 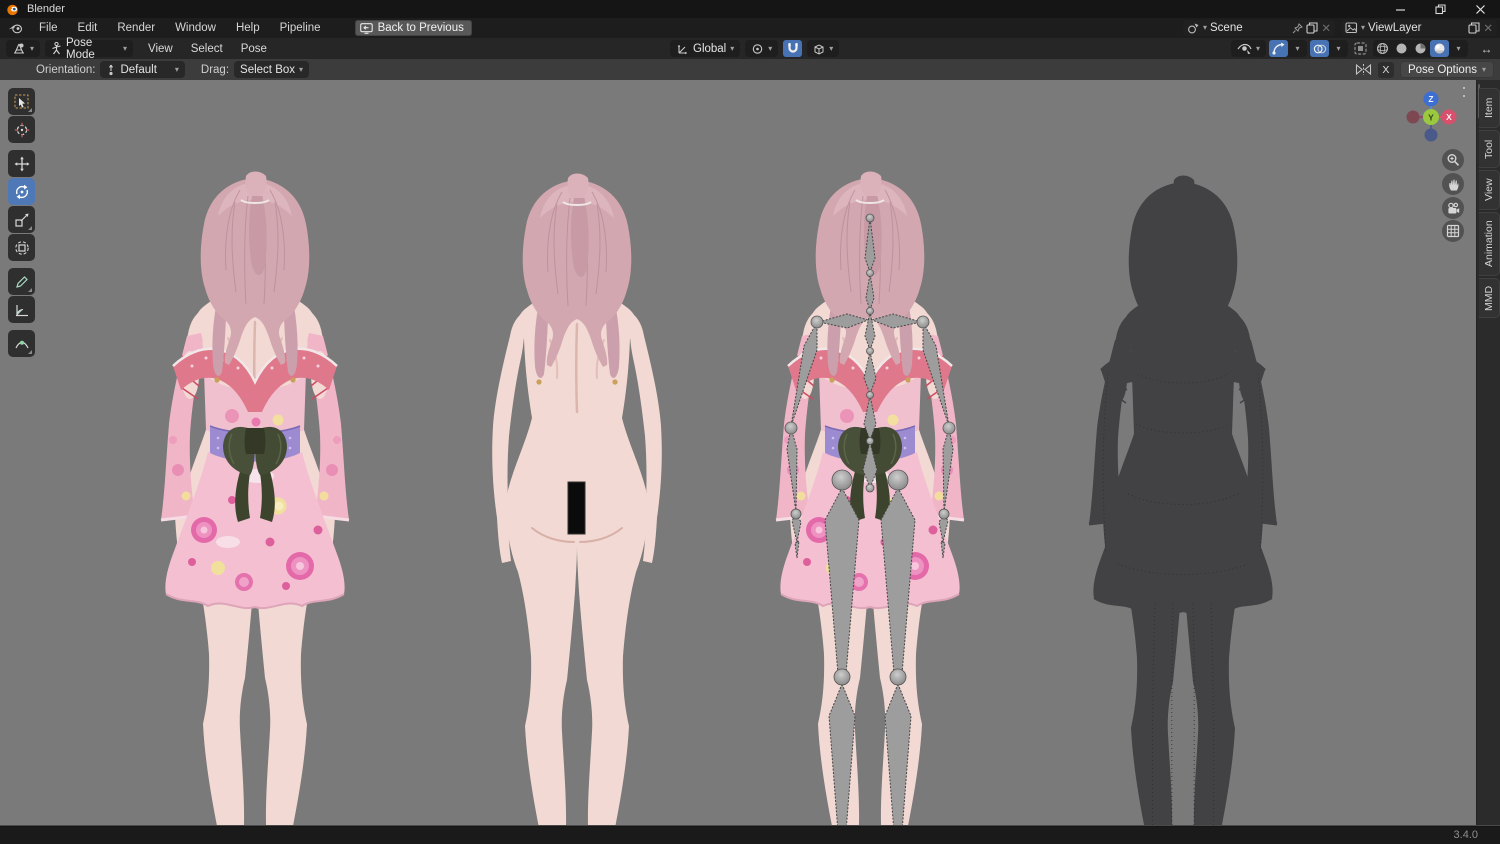 I want to click on tool-select-box, so click(x=21, y=101).